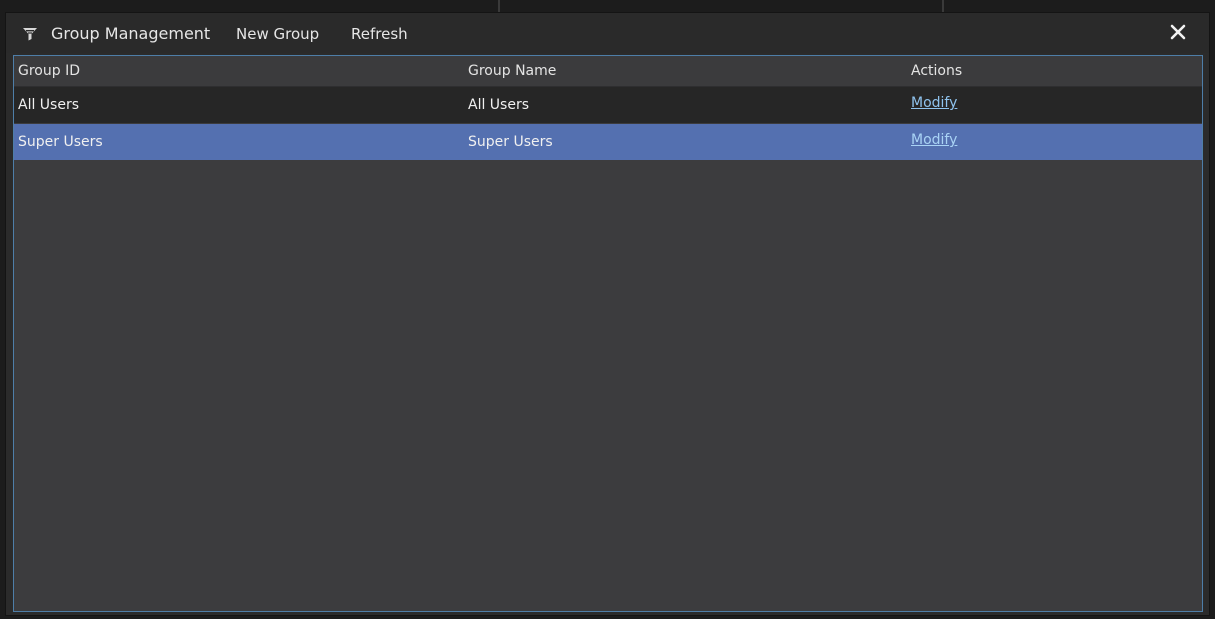 The width and height of the screenshot is (1215, 619). Describe the element at coordinates (607, 33) in the screenshot. I see `title-bar: Group Management New Group Refresh` at that location.